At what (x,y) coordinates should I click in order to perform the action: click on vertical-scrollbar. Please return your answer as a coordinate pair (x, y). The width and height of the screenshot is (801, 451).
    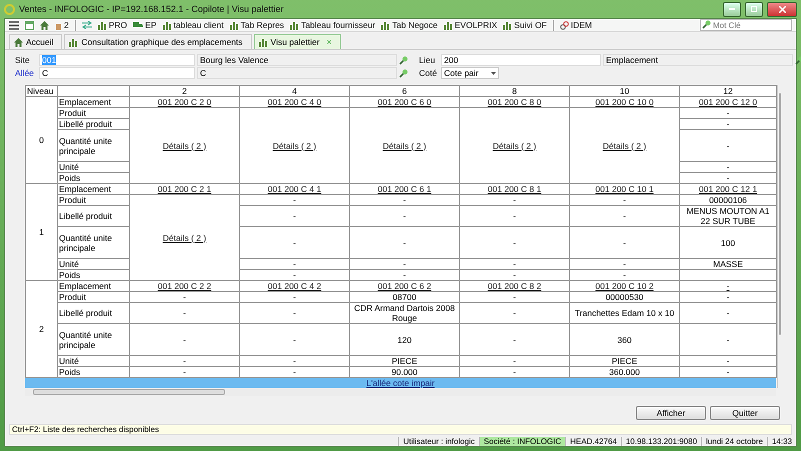
    Looking at the image, I should click on (777, 236).